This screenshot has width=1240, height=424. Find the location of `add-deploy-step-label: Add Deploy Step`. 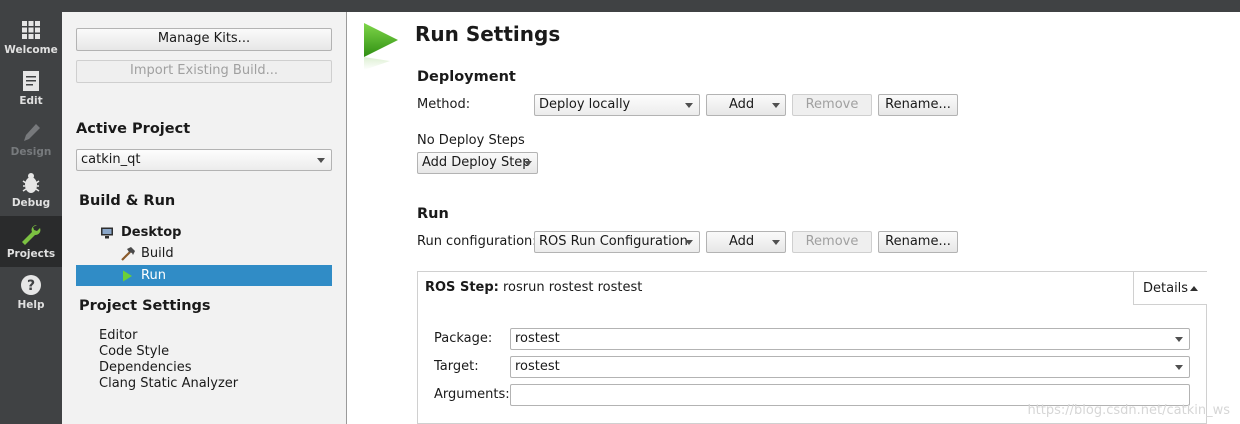

add-deploy-step-label: Add Deploy Step is located at coordinates (476, 162).